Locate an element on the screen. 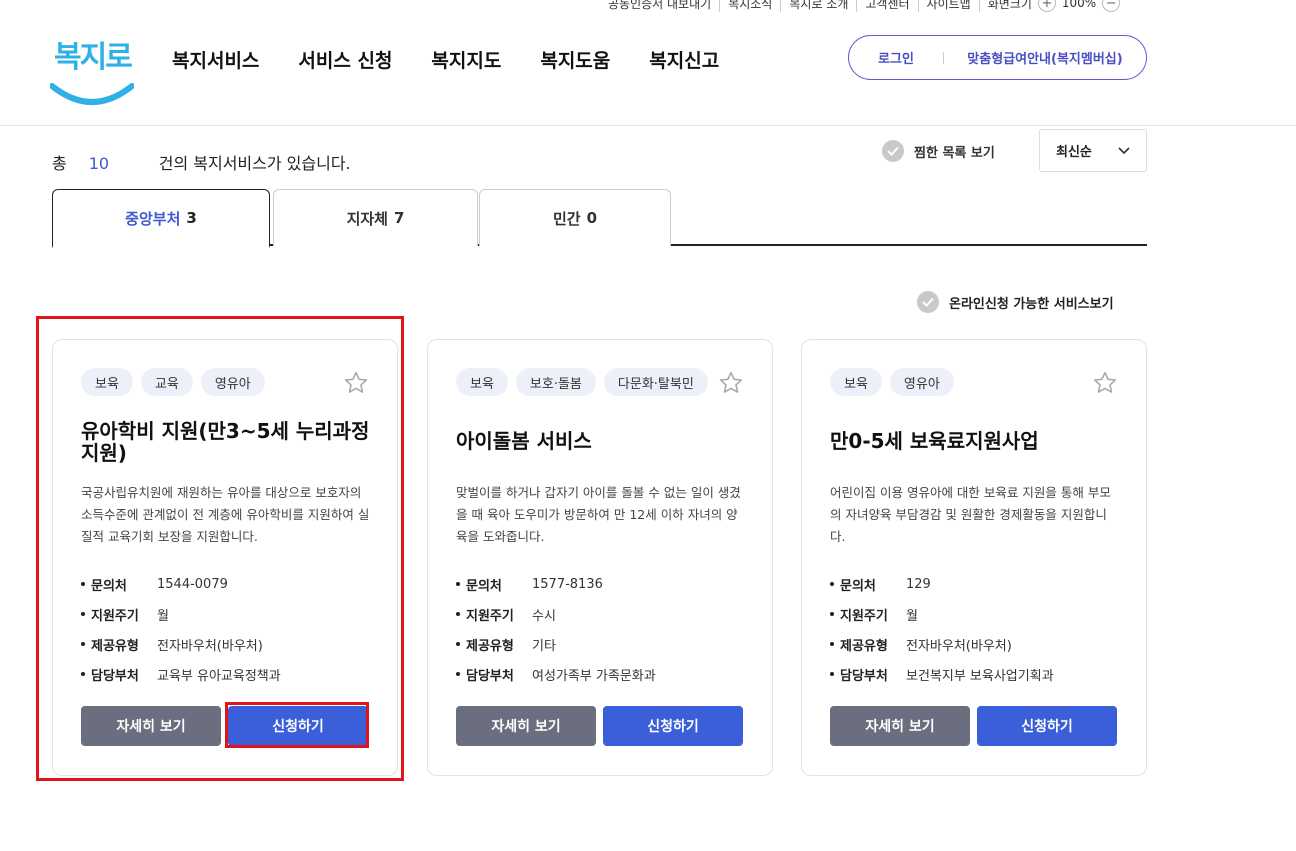 The height and width of the screenshot is (851, 1296). info-value: 129 is located at coordinates (918, 584).